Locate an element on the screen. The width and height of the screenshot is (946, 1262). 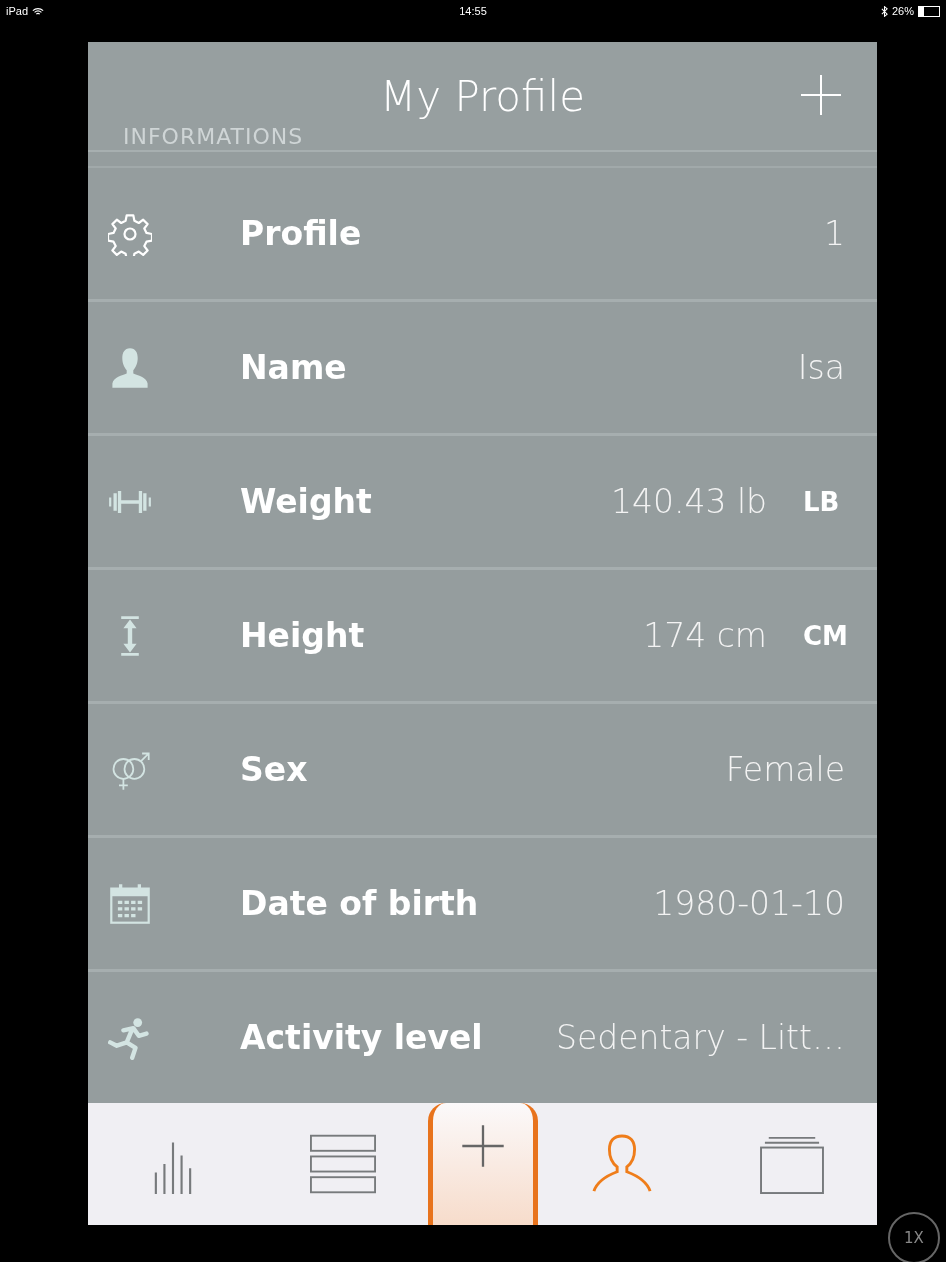
unit-toggle: LB is located at coordinates (824, 501).